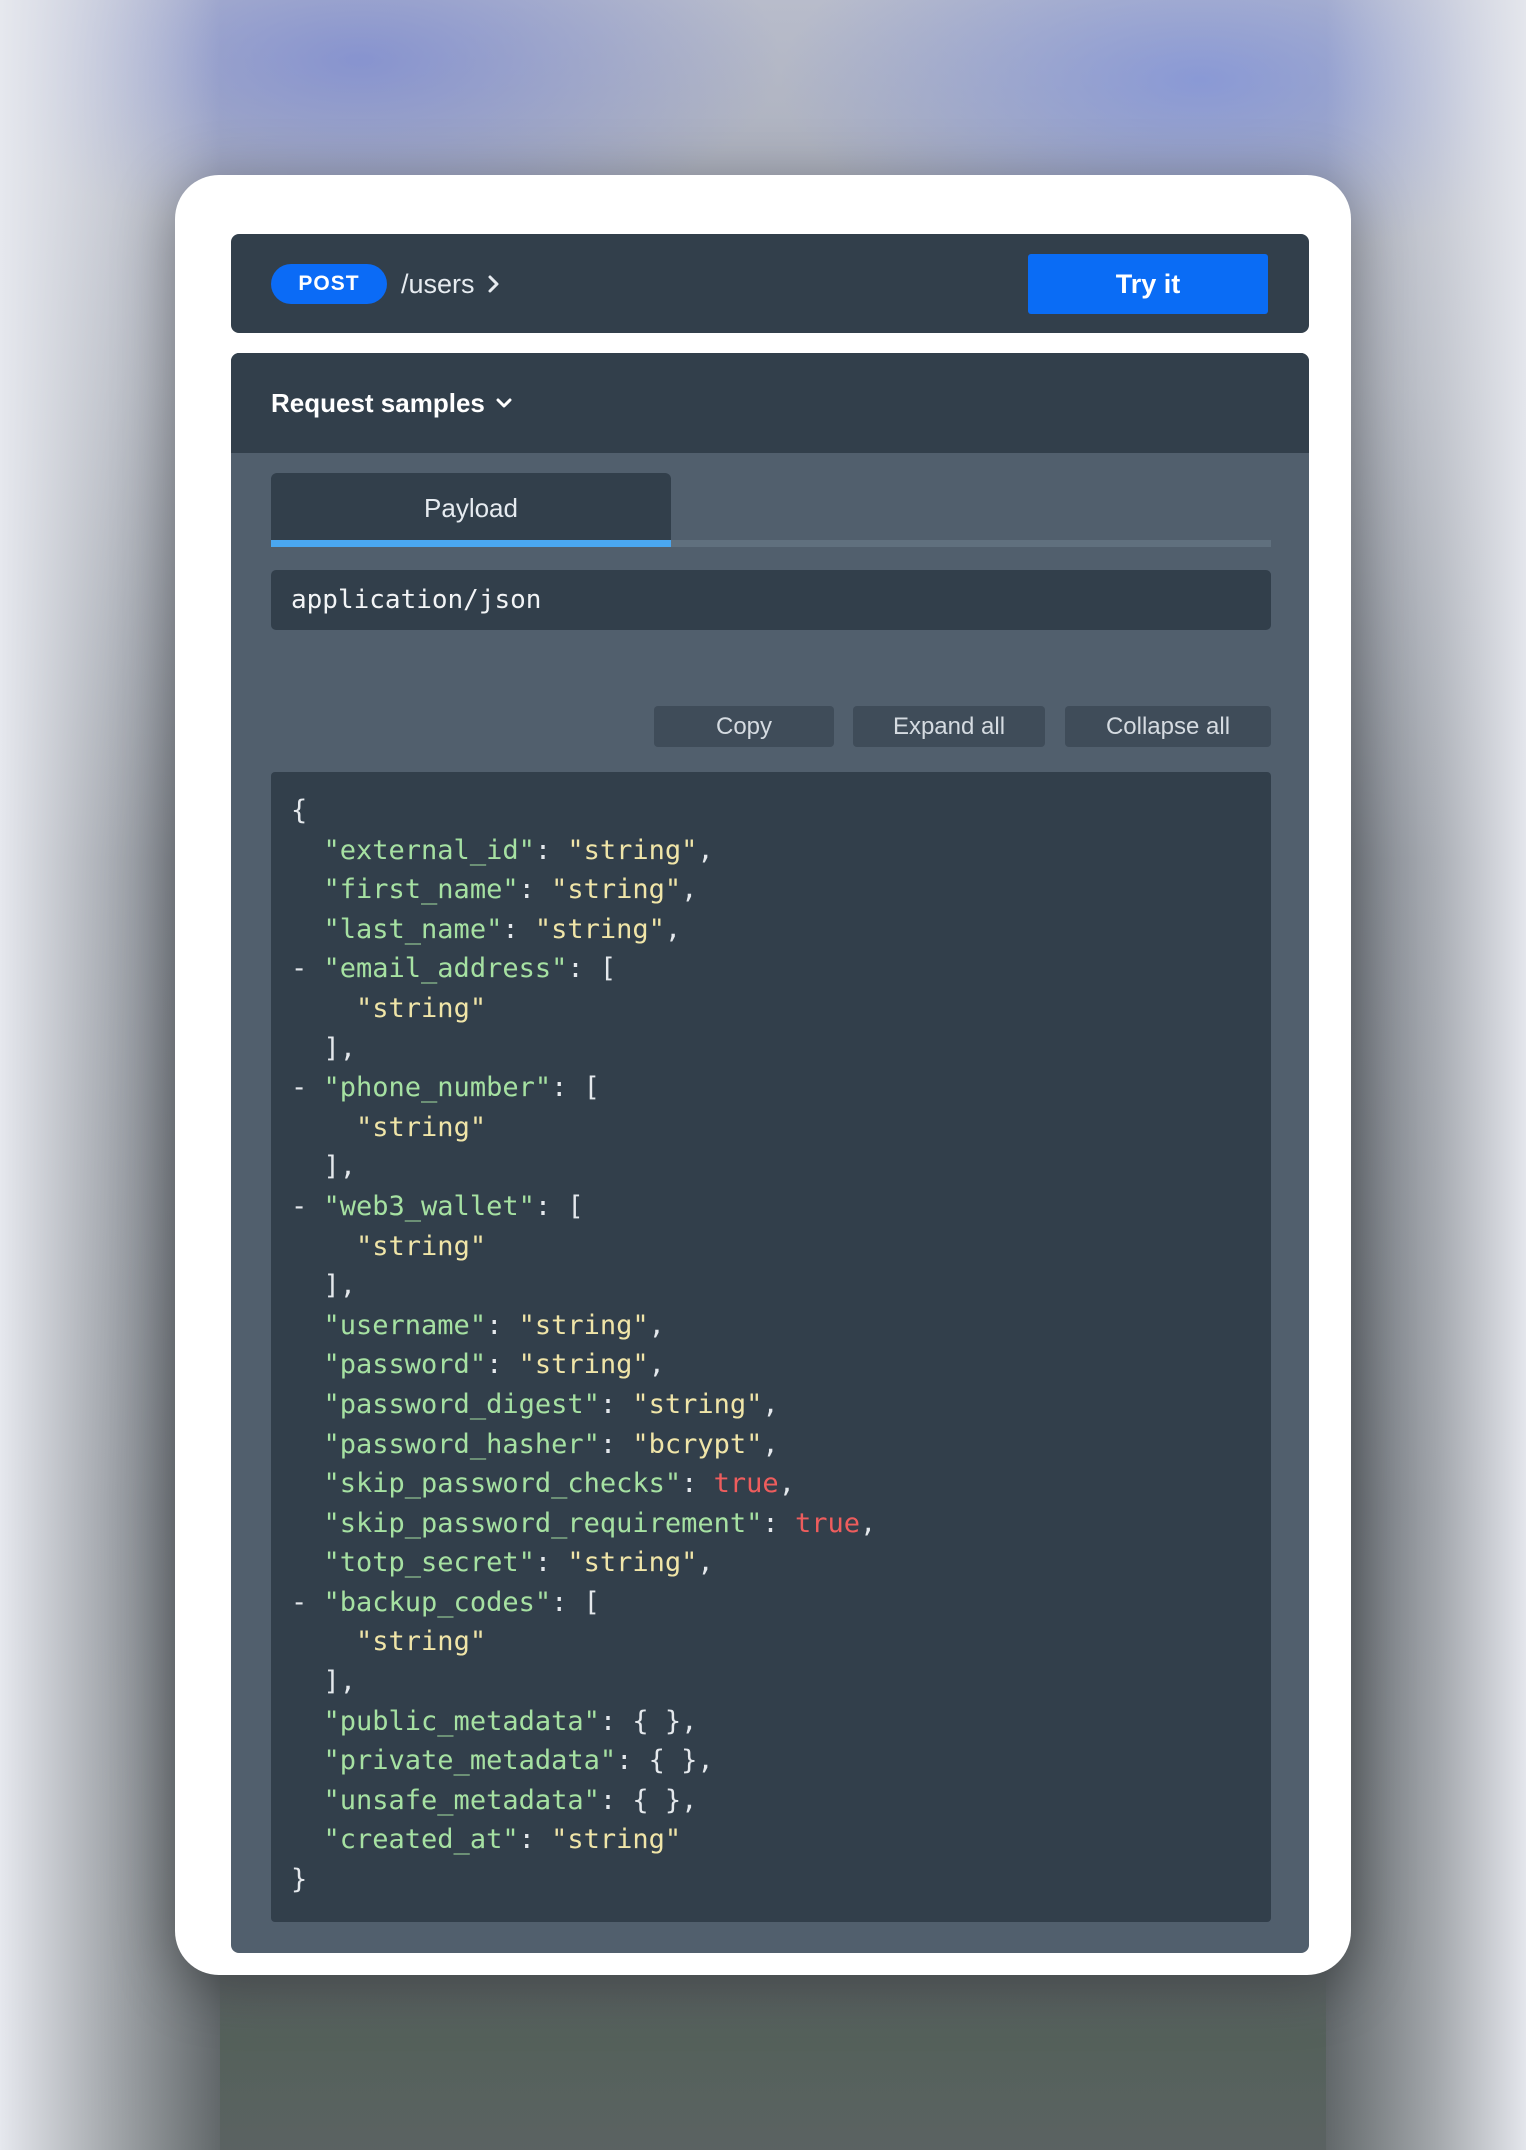  I want to click on try-it-button: Try it, so click(1148, 284).